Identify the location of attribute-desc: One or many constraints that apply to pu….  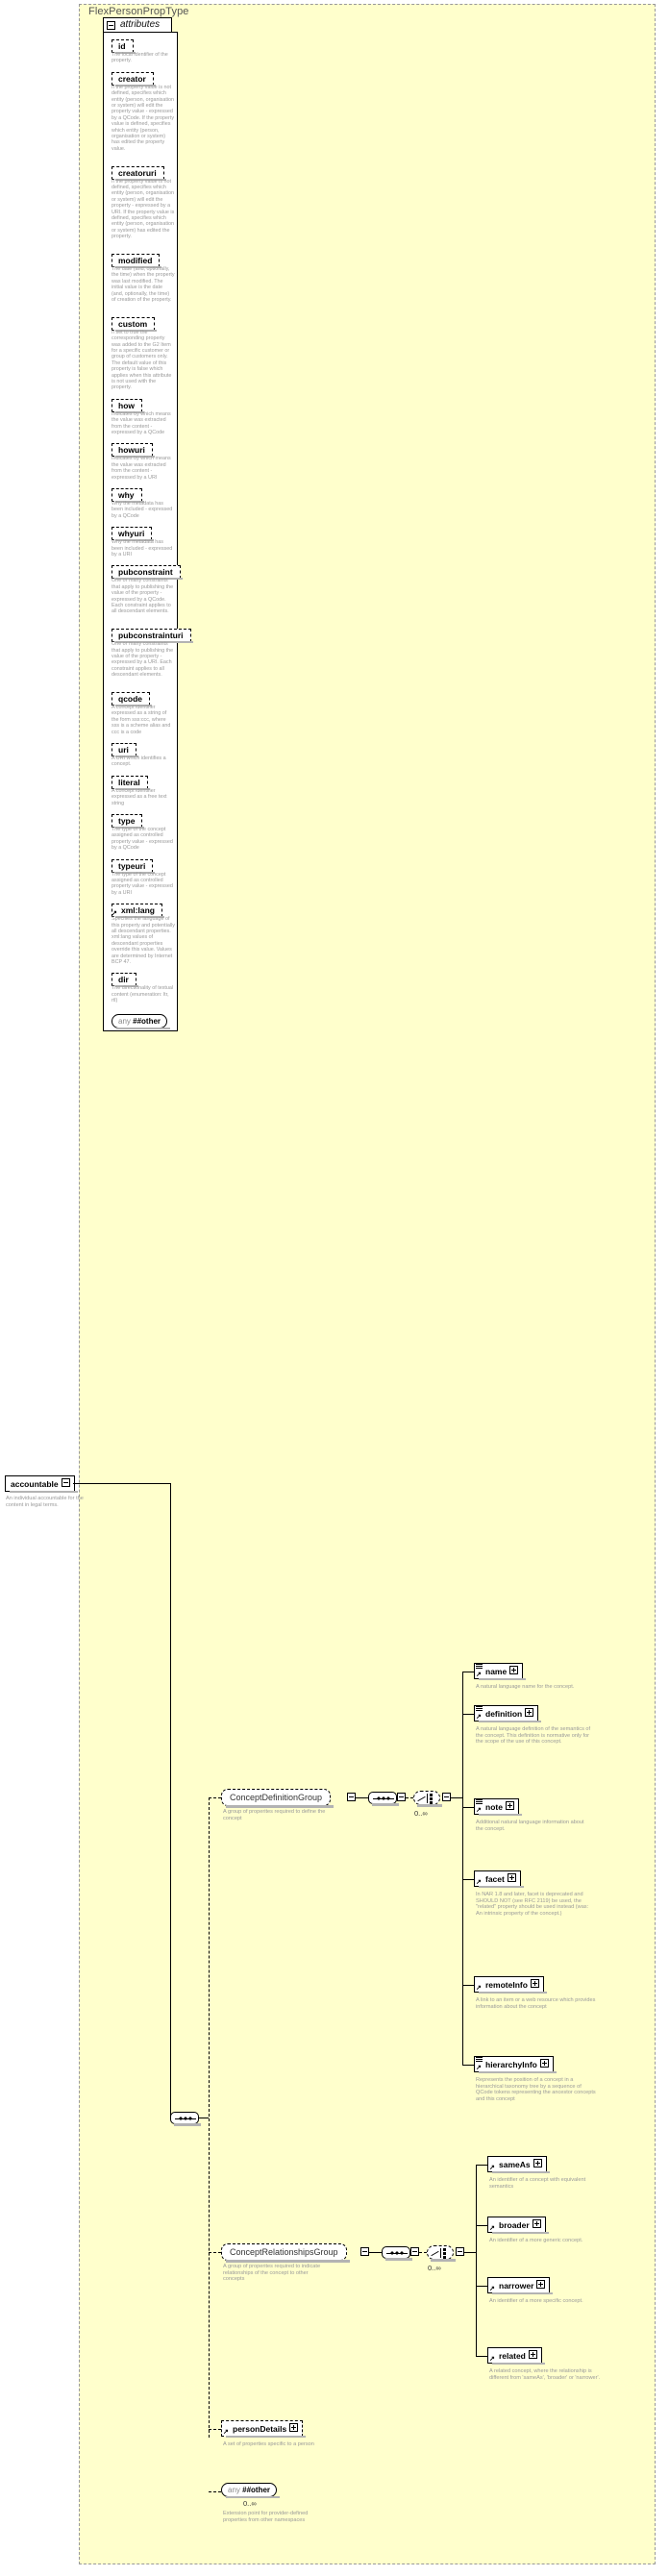
(143, 596).